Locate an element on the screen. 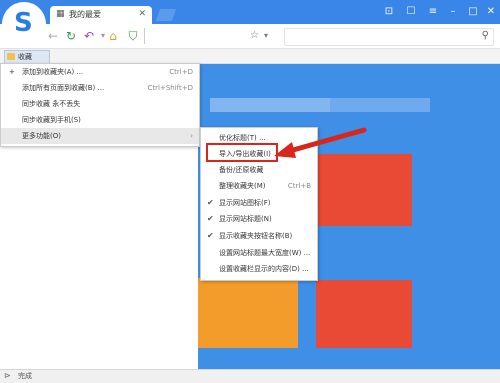 The height and width of the screenshot is (383, 500). submenu-arrow-icon: › is located at coordinates (191, 136).